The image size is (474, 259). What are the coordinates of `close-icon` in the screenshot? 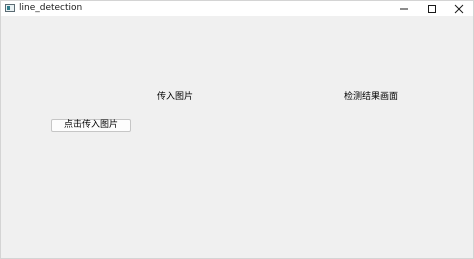 It's located at (459, 9).